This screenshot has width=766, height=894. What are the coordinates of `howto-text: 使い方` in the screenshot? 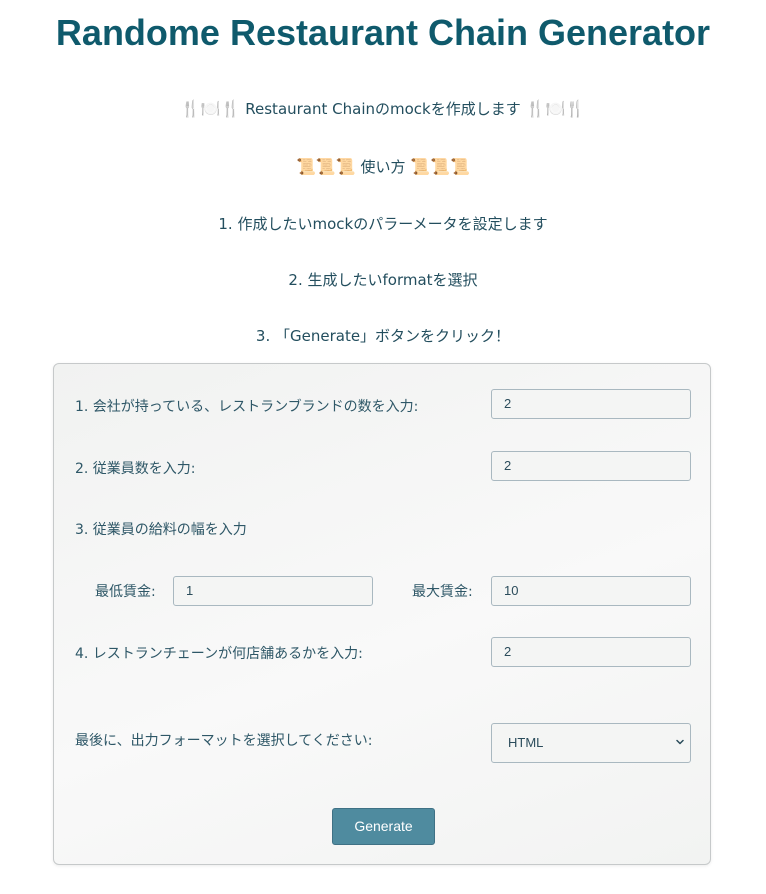 It's located at (383, 167).